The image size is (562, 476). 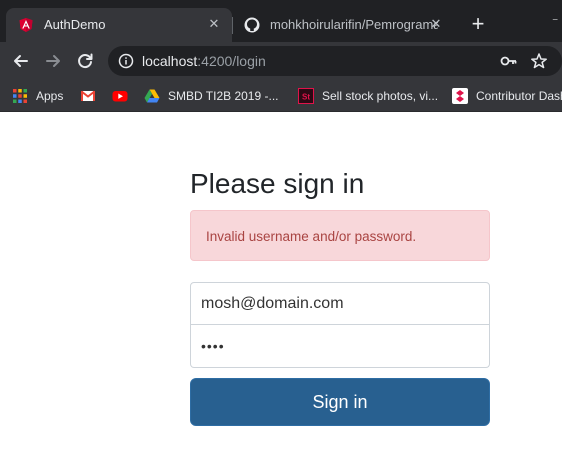 What do you see at coordinates (539, 61) in the screenshot?
I see `bookmark-star-icon` at bounding box center [539, 61].